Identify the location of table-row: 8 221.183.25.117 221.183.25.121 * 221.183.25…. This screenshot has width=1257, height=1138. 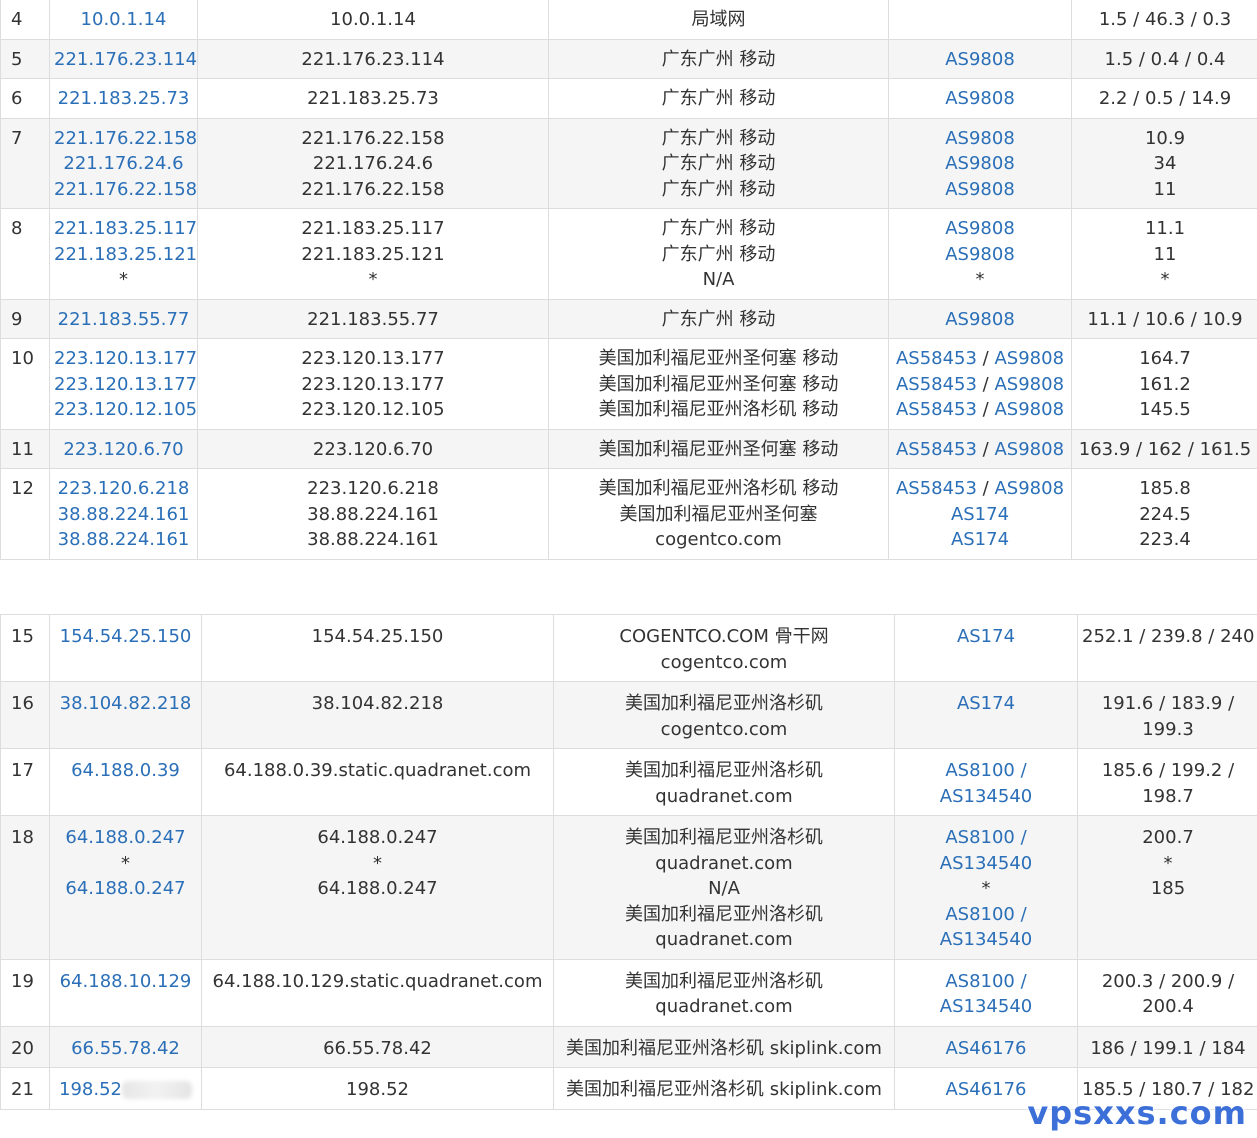
(628, 254).